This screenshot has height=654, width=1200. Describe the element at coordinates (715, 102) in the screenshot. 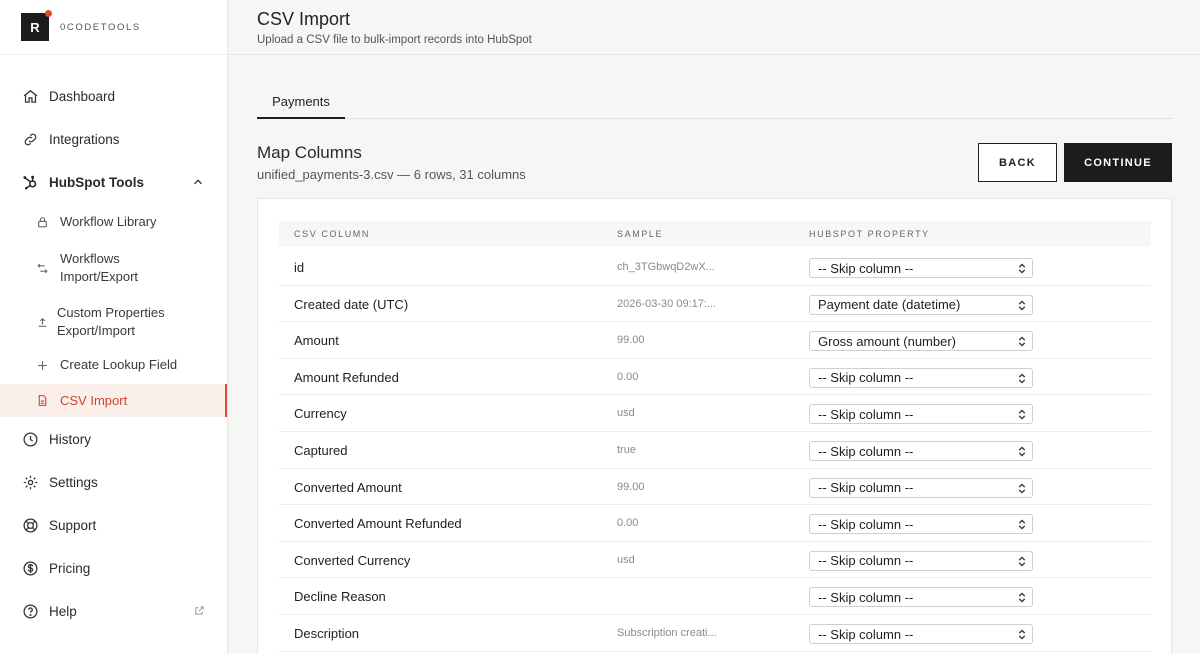

I see `tab-bar: Payments` at that location.